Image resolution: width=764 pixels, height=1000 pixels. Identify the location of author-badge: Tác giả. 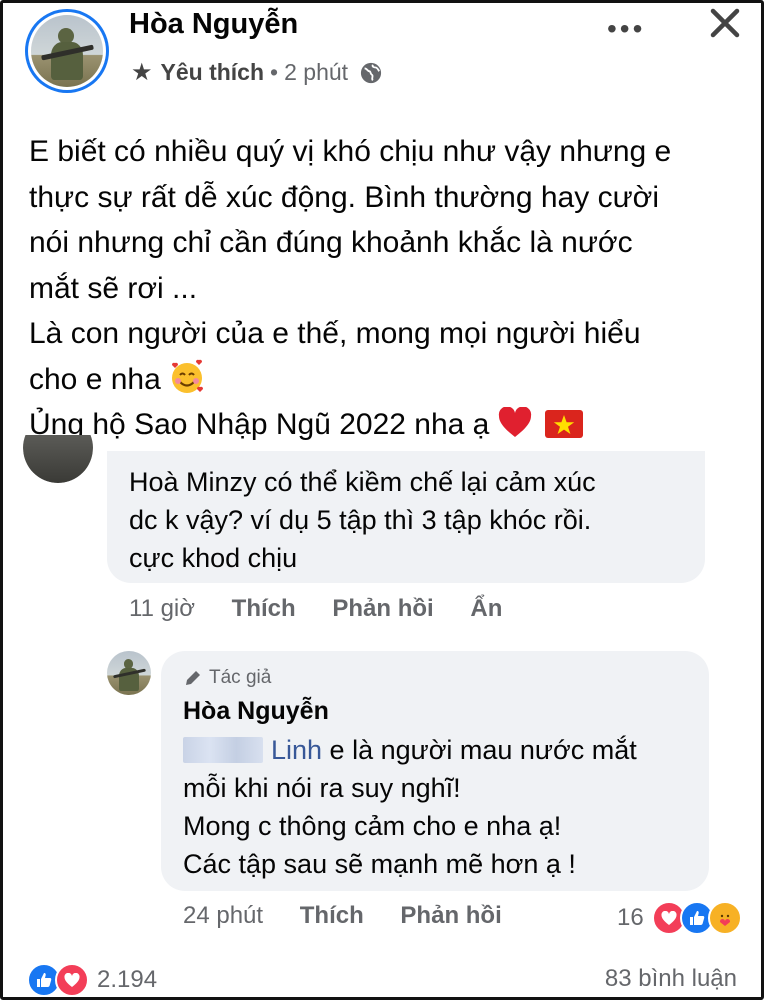
(227, 678).